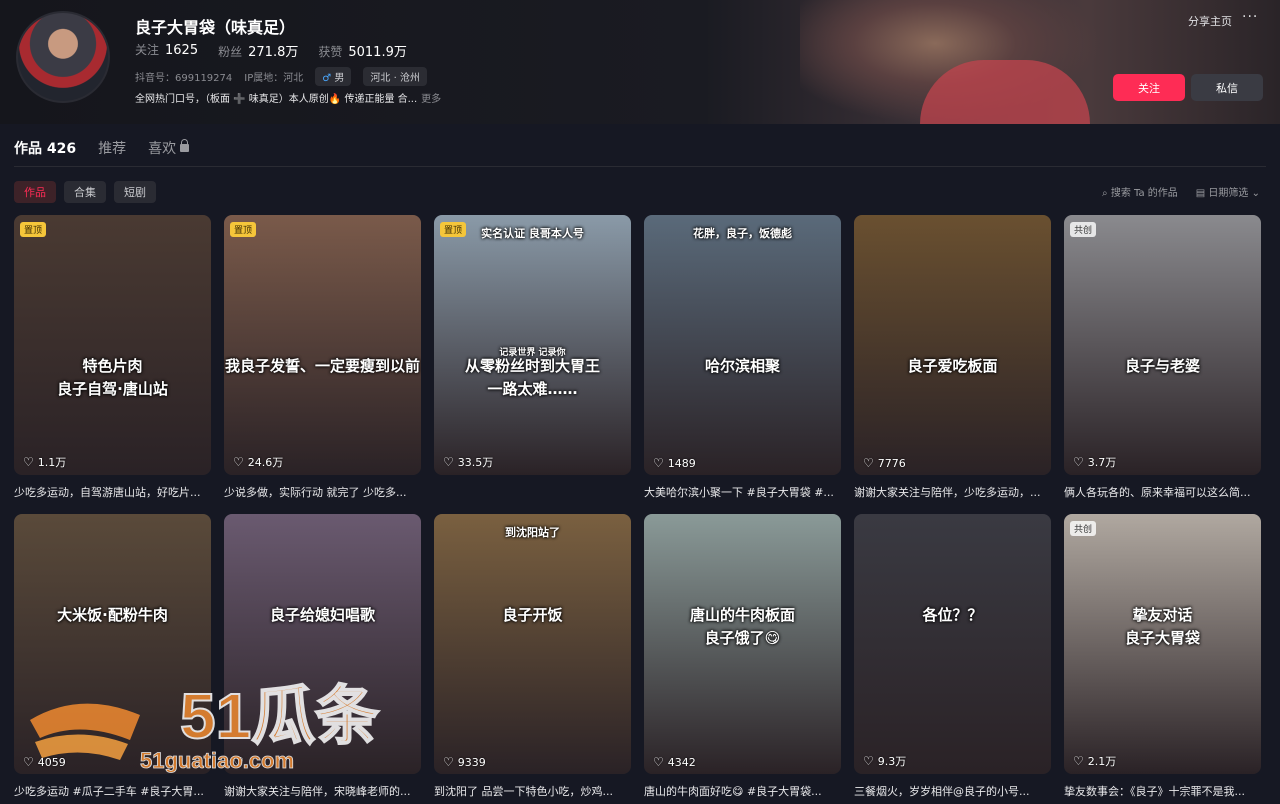 The image size is (1280, 804). I want to click on search-icon: ⌕, so click(1105, 193).